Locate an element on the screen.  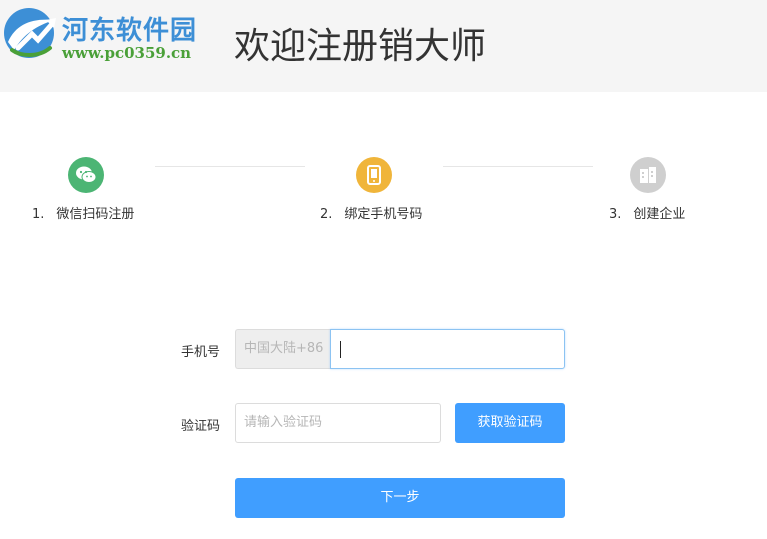
step-3-text: 创建企业 is located at coordinates (659, 214).